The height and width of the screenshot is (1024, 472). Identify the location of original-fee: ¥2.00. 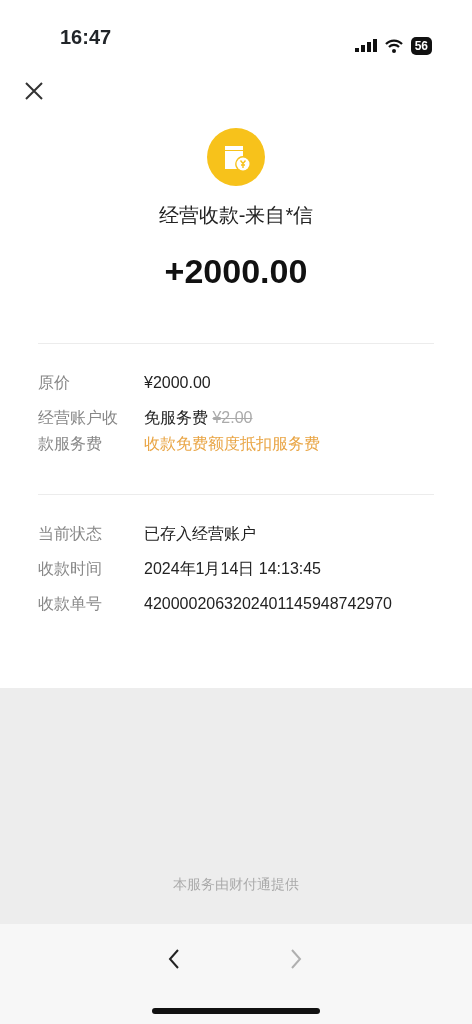
(232, 417).